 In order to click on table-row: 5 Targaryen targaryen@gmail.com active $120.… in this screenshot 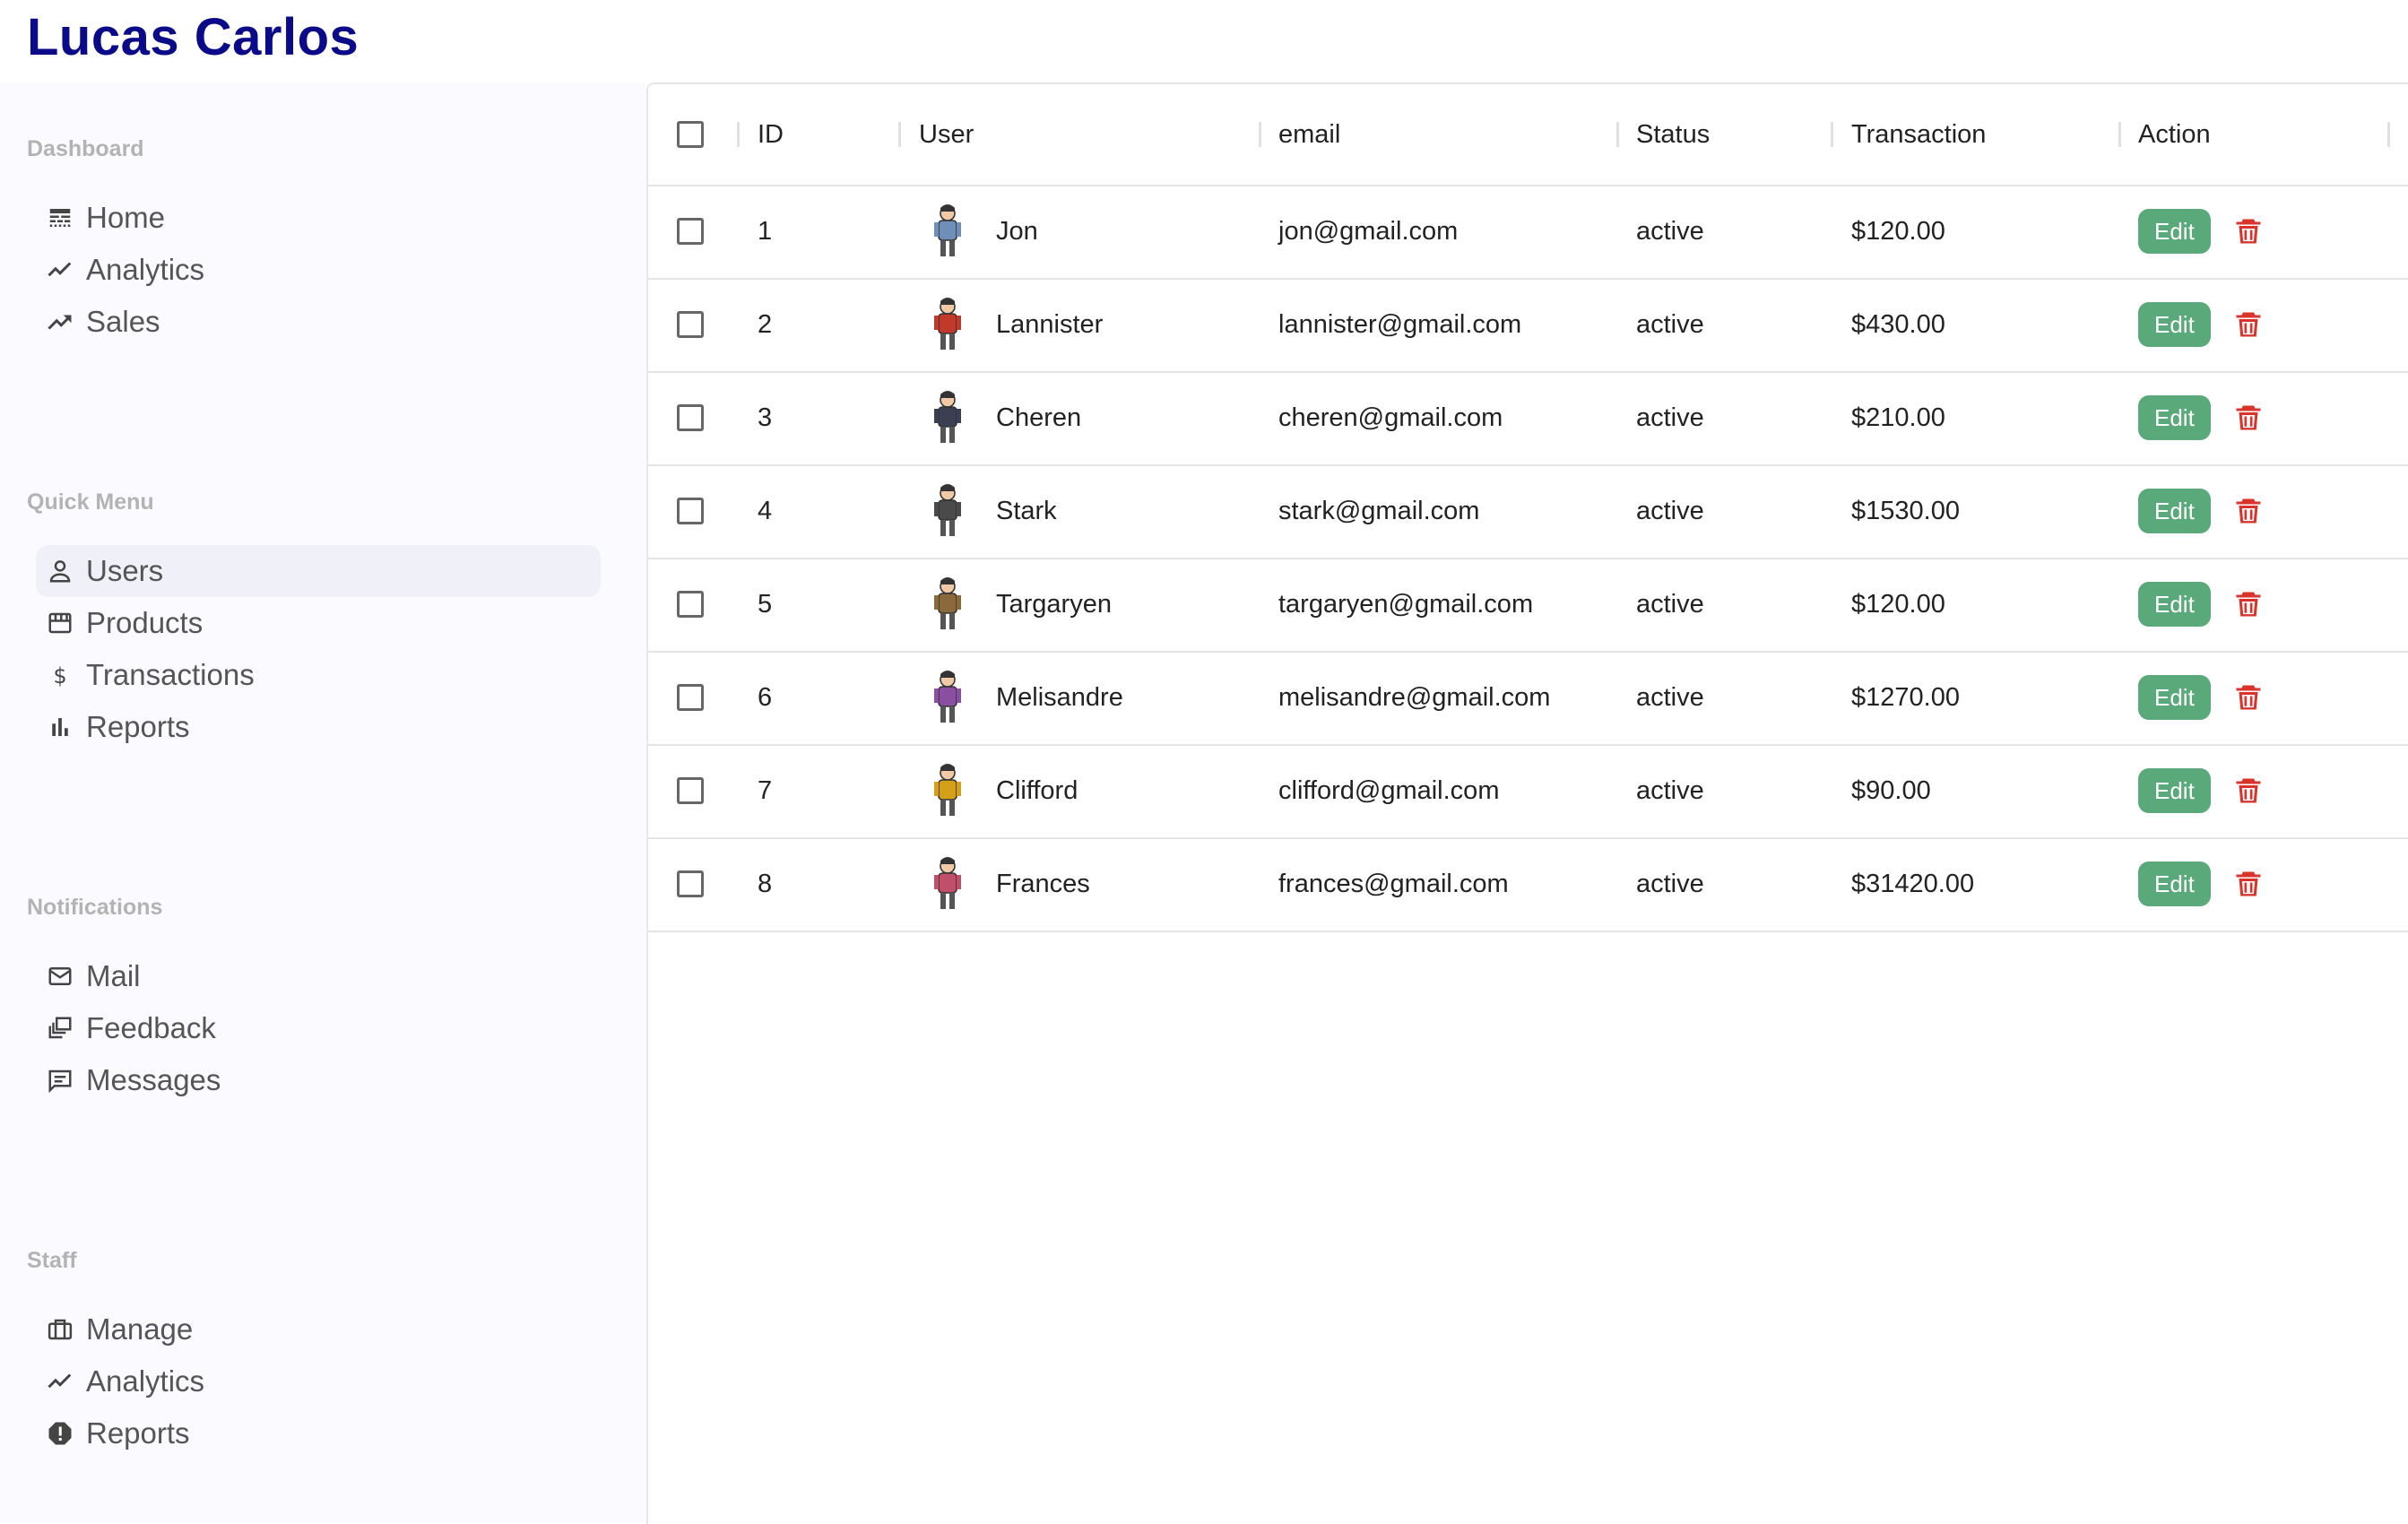, I will do `click(1528, 605)`.